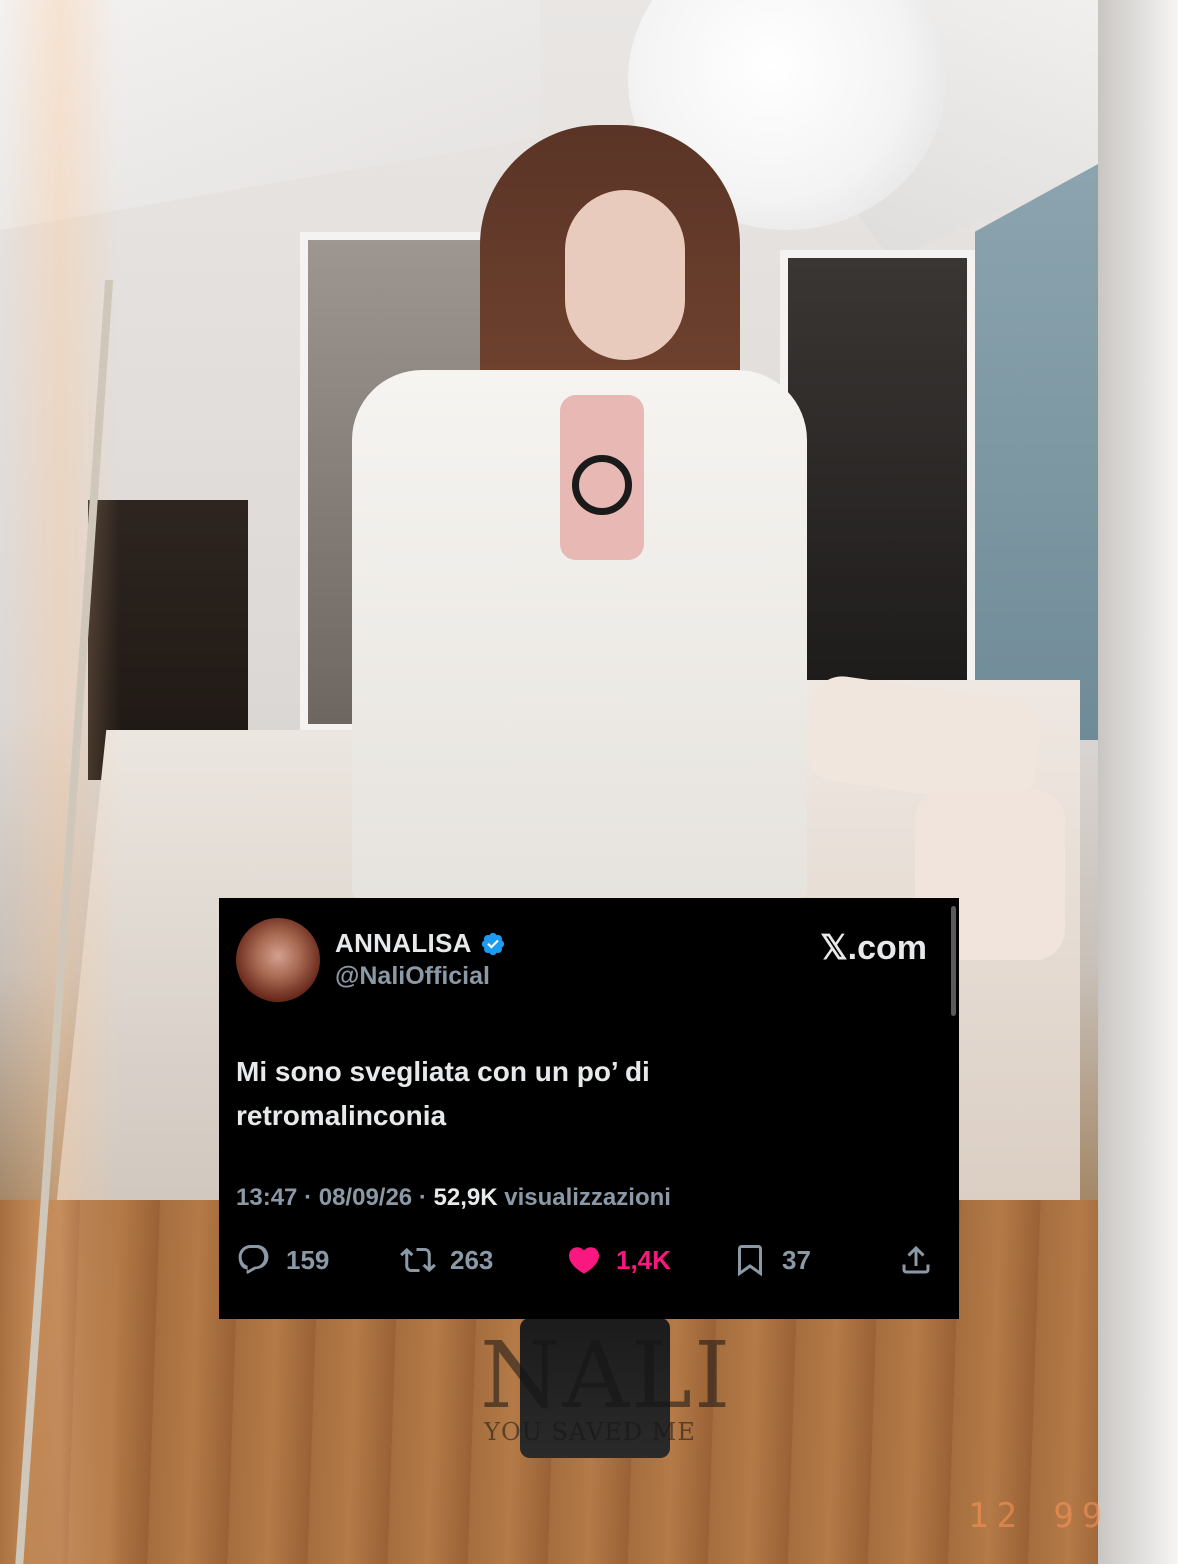 This screenshot has width=1178, height=1564. I want to click on reply-button: 159, so click(282, 1260).